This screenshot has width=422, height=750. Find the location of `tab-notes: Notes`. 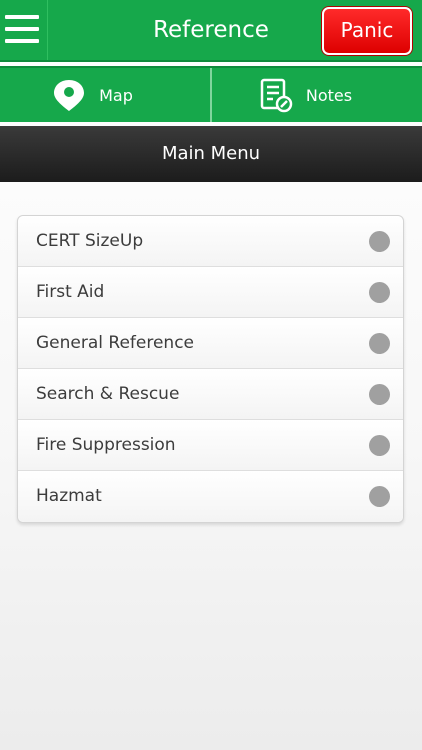

tab-notes: Notes is located at coordinates (316, 95).